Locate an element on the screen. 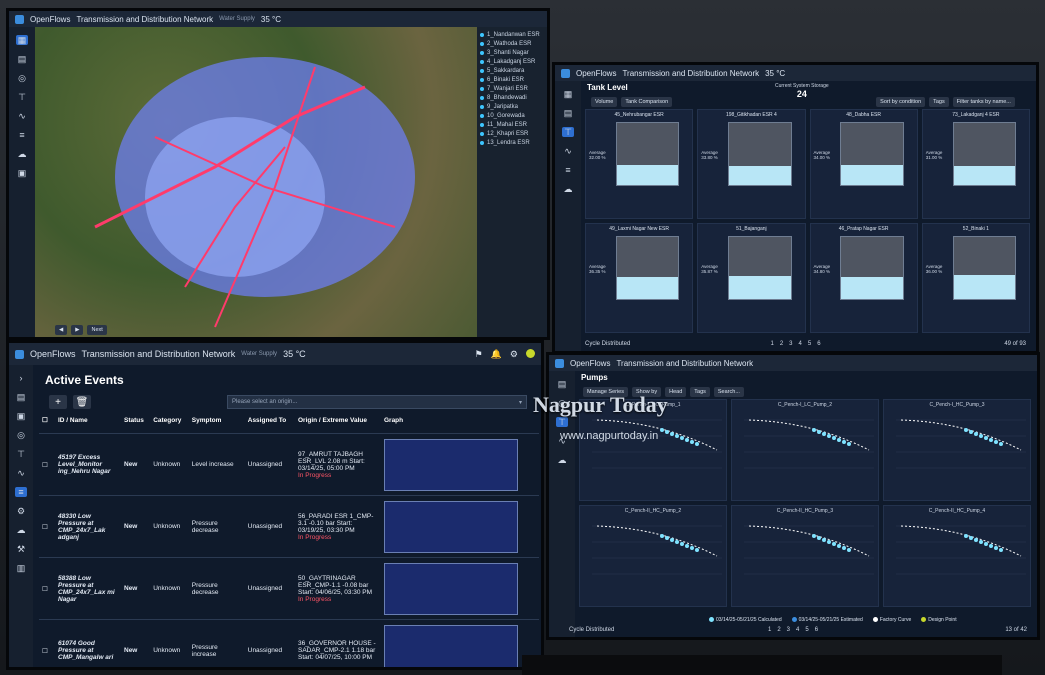 This screenshot has width=1045, height=675. layer-item: 6_Binaki ESR is located at coordinates (512, 79).